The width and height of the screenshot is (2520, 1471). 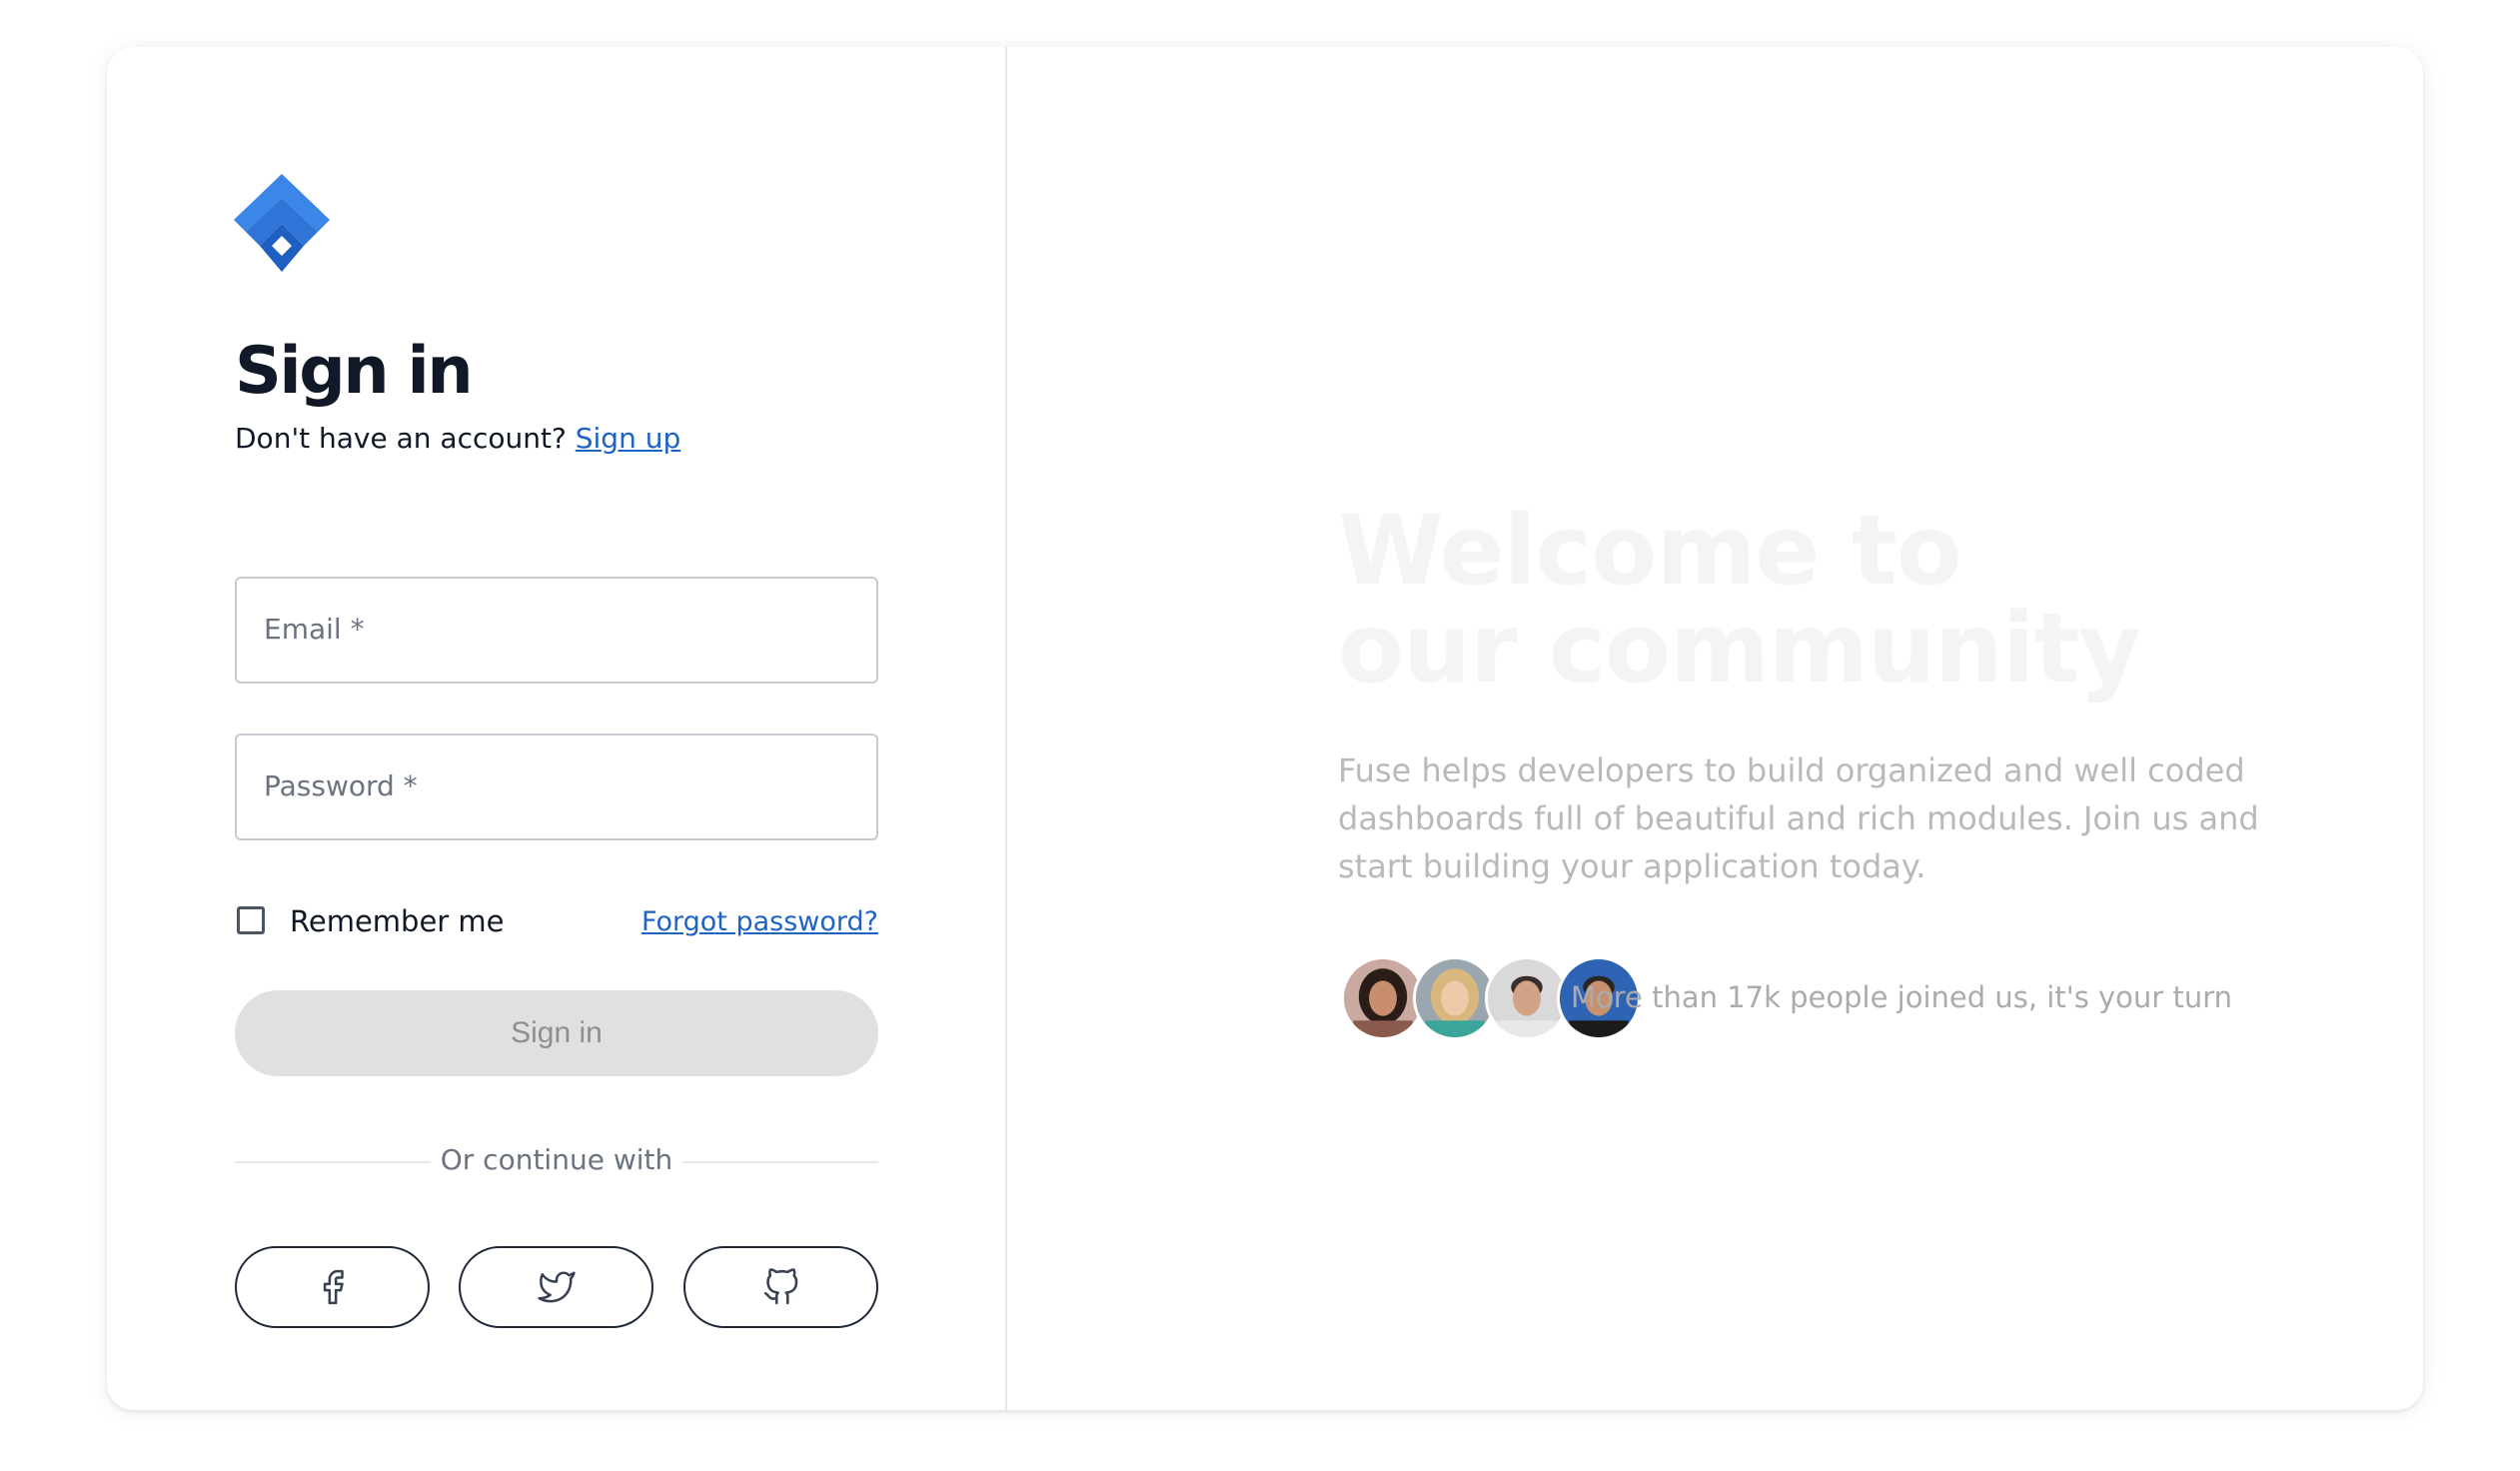 I want to click on github-button, so click(x=780, y=1287).